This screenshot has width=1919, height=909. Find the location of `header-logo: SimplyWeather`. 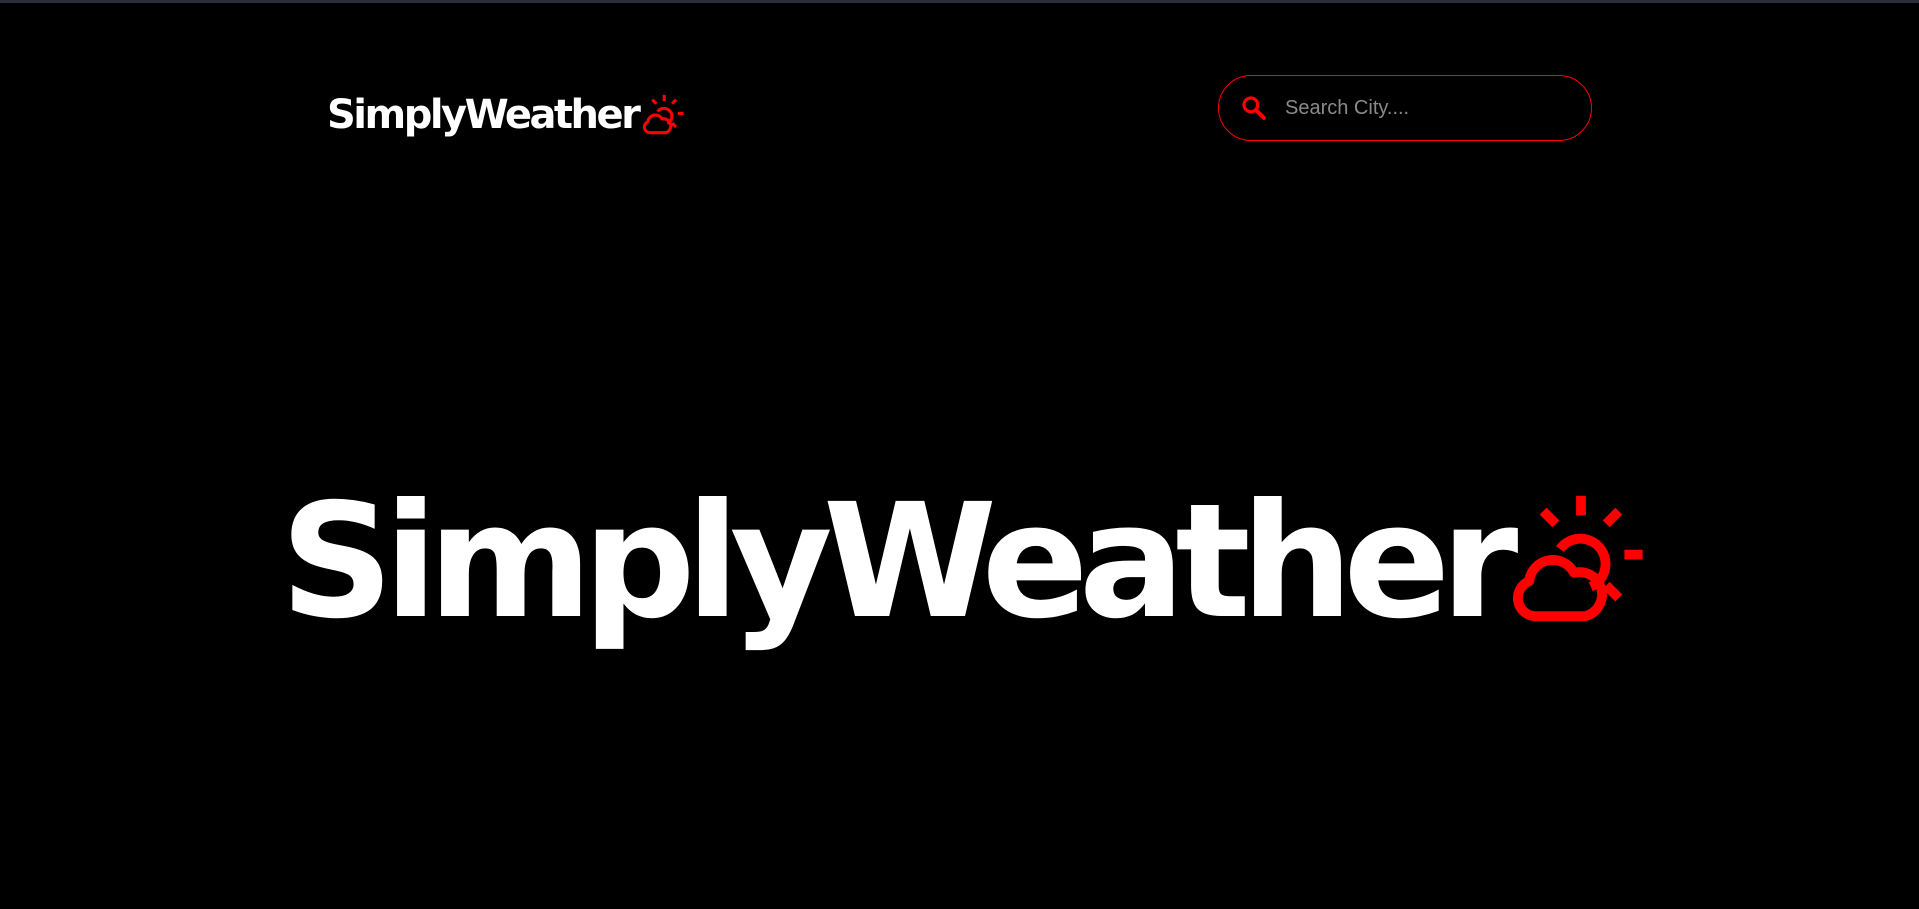

header-logo: SimplyWeather is located at coordinates (505, 111).